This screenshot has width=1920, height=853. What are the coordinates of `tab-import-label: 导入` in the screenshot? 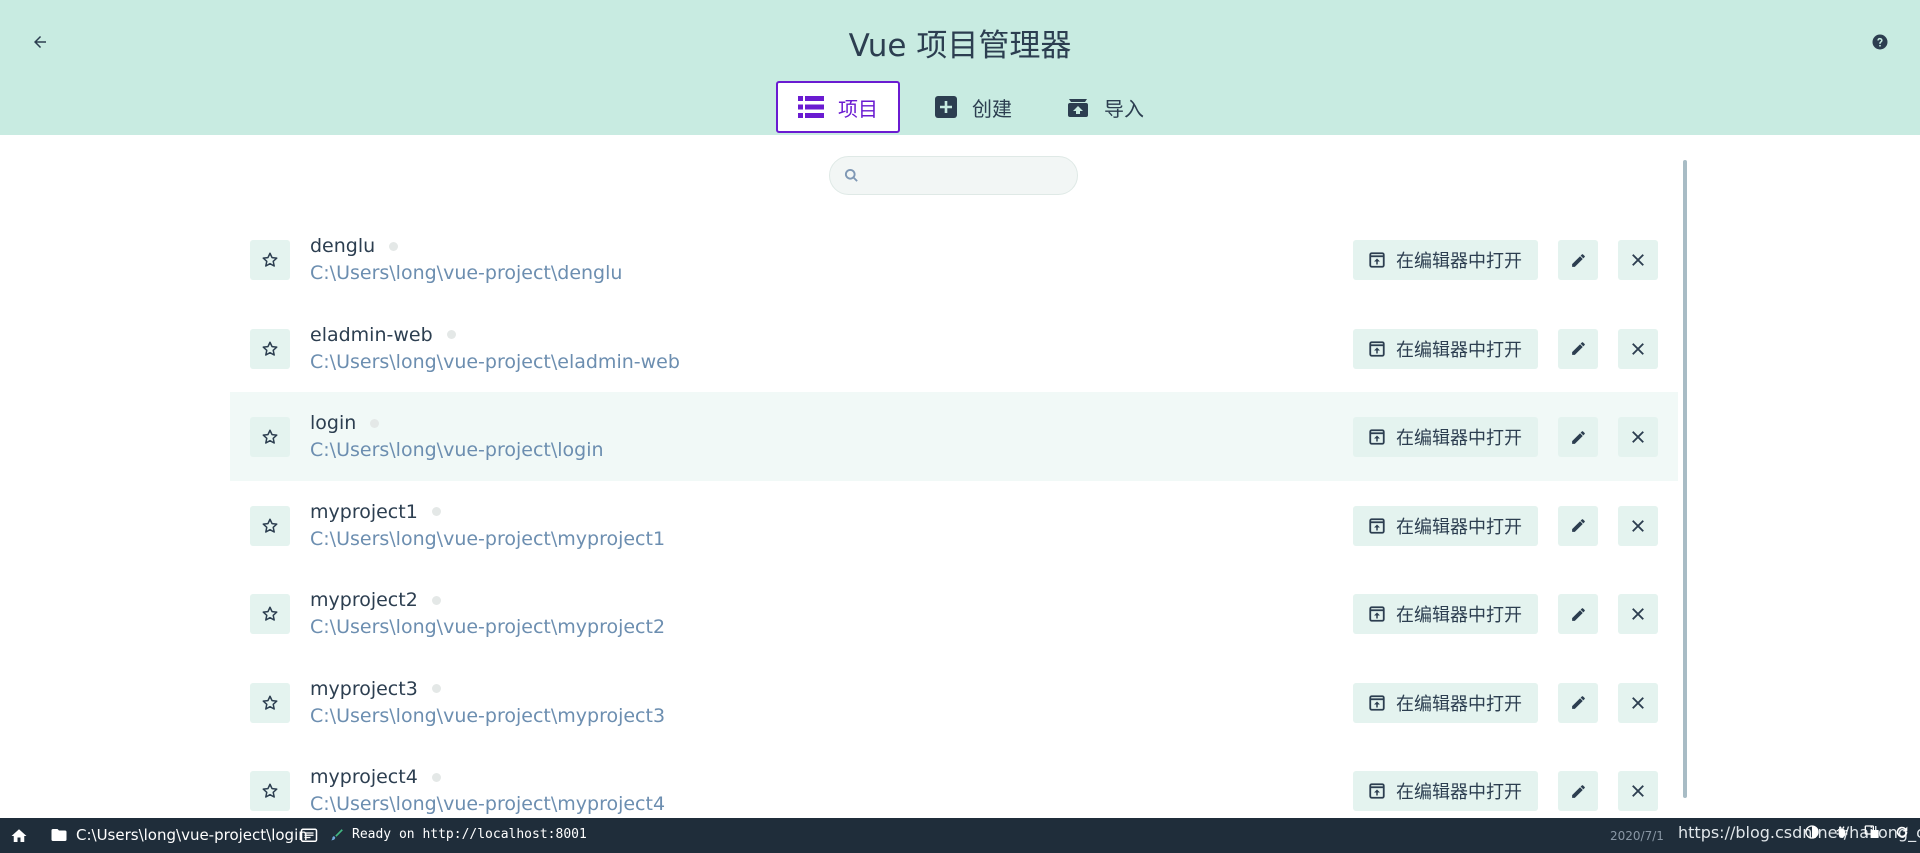 It's located at (1124, 108).